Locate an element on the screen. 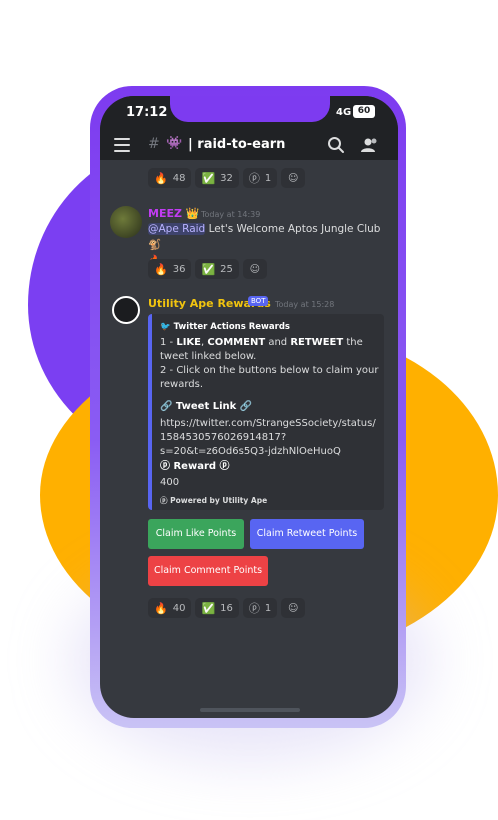 The width and height of the screenshot is (498, 820). meez-avatar is located at coordinates (126, 222).